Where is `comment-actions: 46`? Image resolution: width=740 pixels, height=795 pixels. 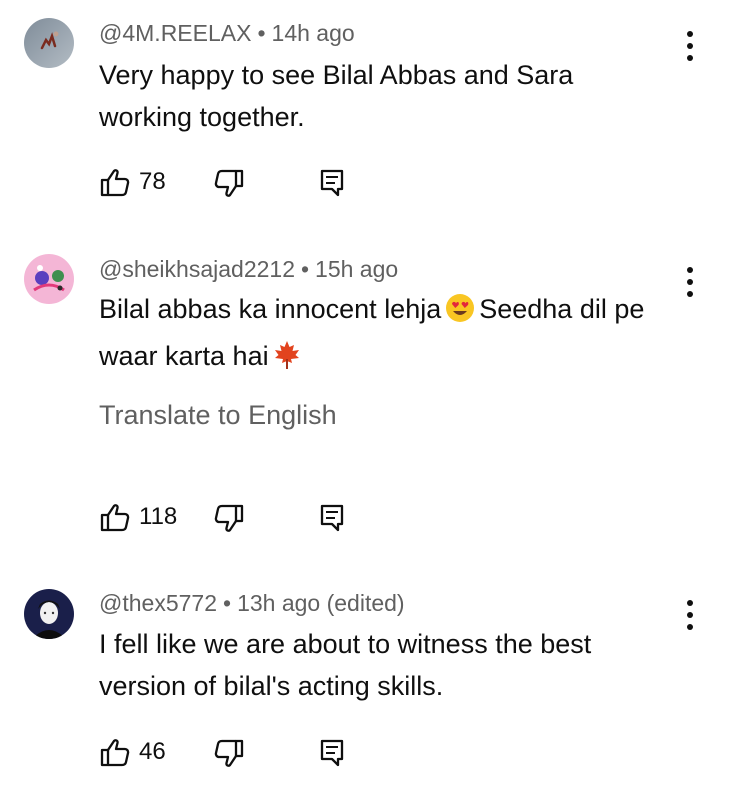
comment-actions: 46 is located at coordinates (249, 752).